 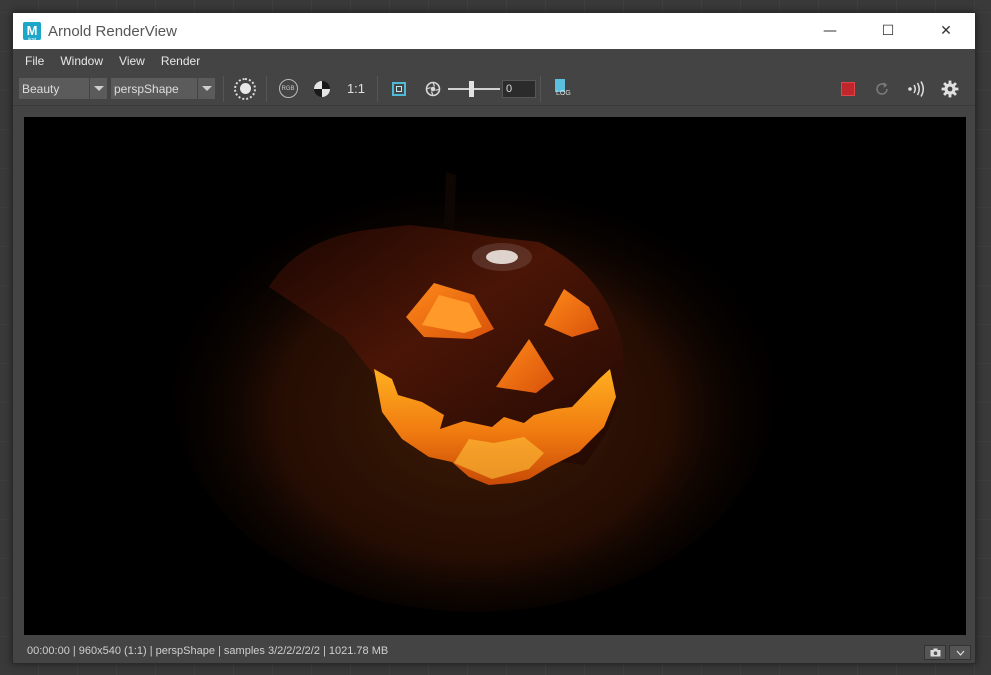 What do you see at coordinates (132, 61) in the screenshot?
I see `menu-view: View` at bounding box center [132, 61].